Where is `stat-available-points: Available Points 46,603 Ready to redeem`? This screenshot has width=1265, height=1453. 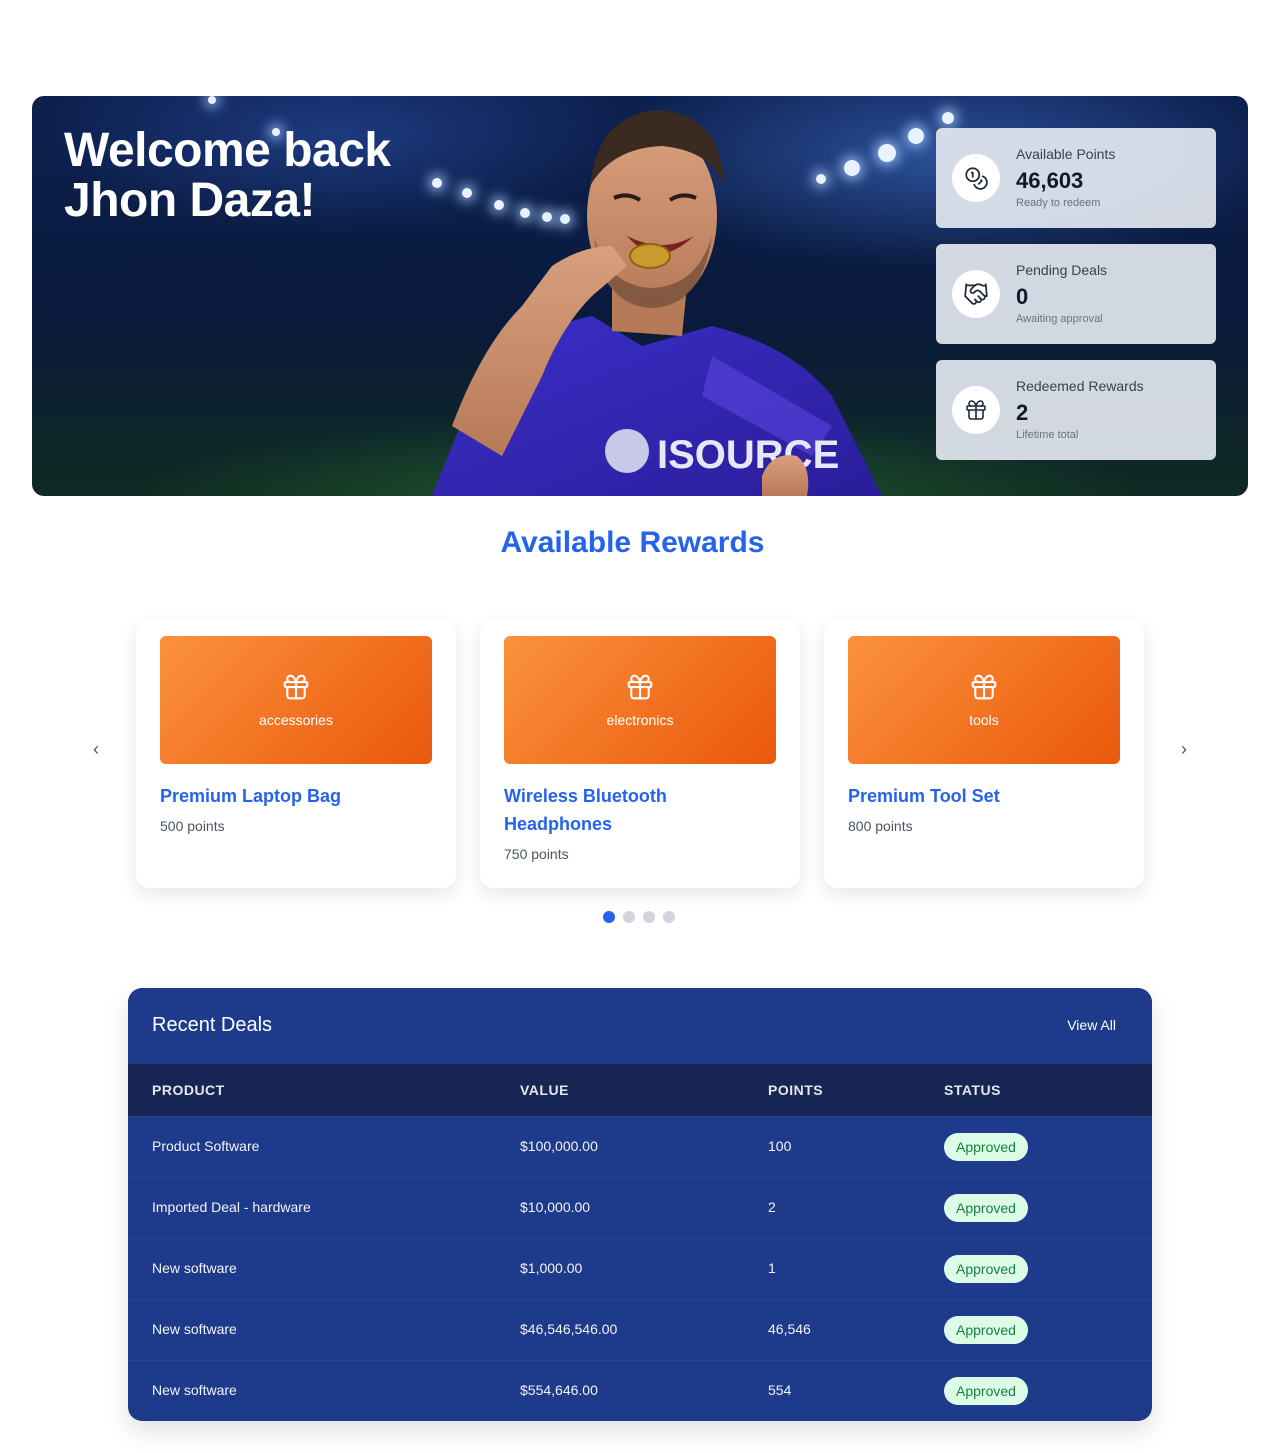
stat-available-points: Available Points 46,603 Ready to redeem is located at coordinates (1076, 178).